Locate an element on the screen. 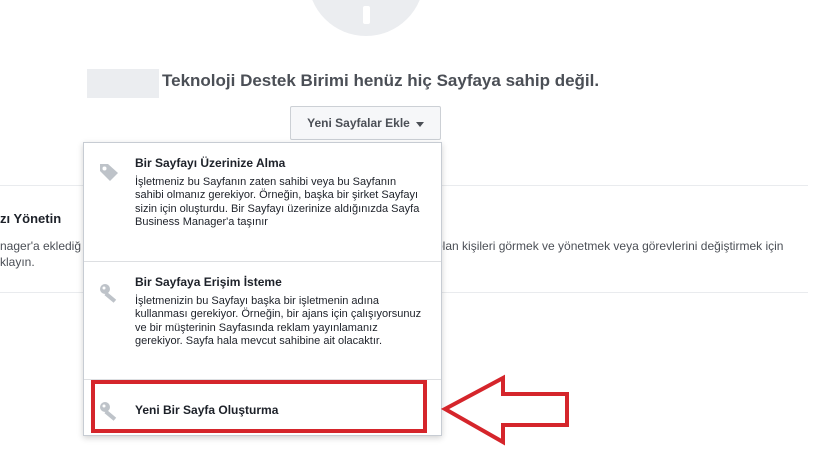 Image resolution: width=818 pixels, height=459 pixels. annotation-arrow-icon is located at coordinates (505, 410).